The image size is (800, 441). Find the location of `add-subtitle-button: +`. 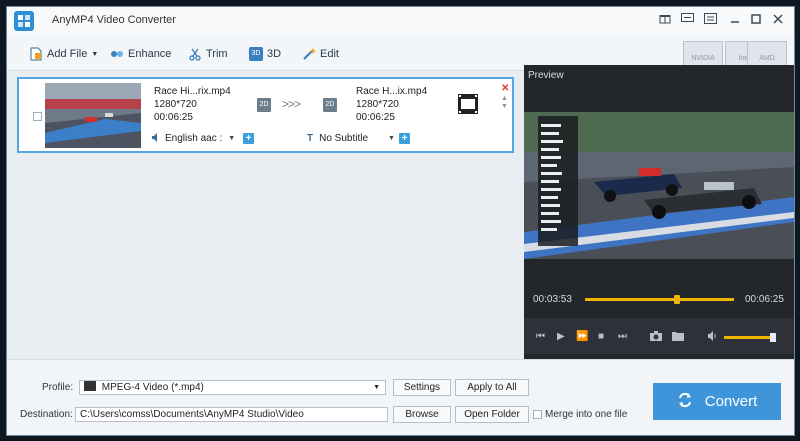

add-subtitle-button: + is located at coordinates (404, 138).